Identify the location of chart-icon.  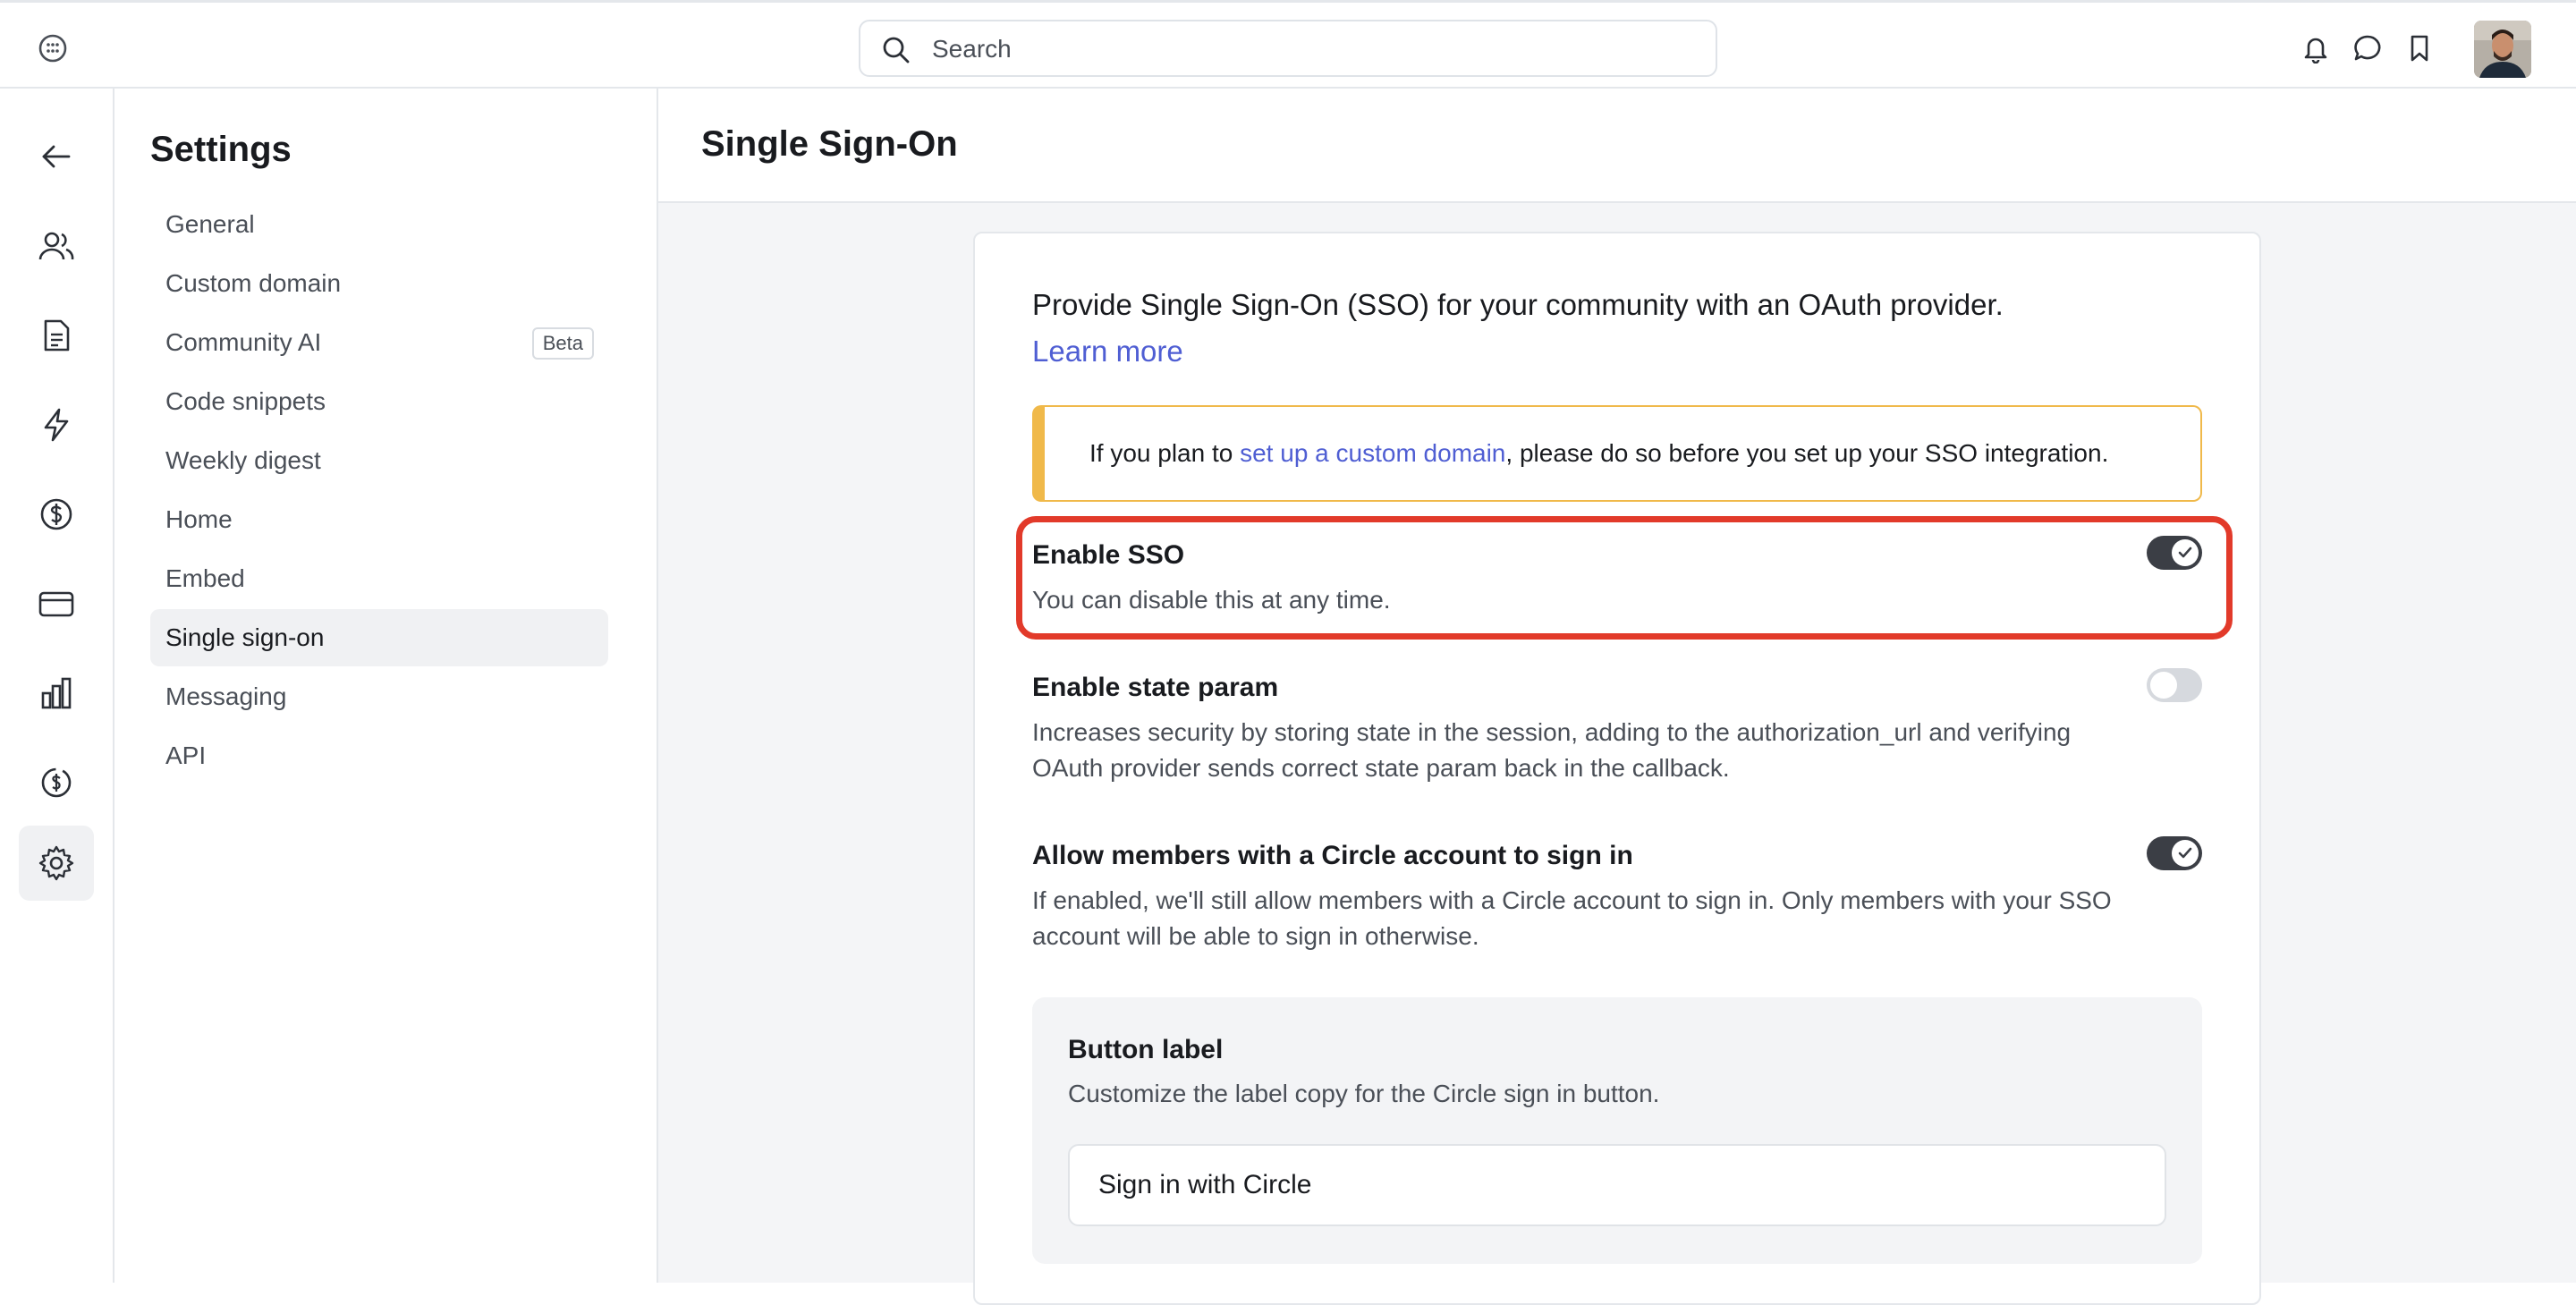
(56, 693).